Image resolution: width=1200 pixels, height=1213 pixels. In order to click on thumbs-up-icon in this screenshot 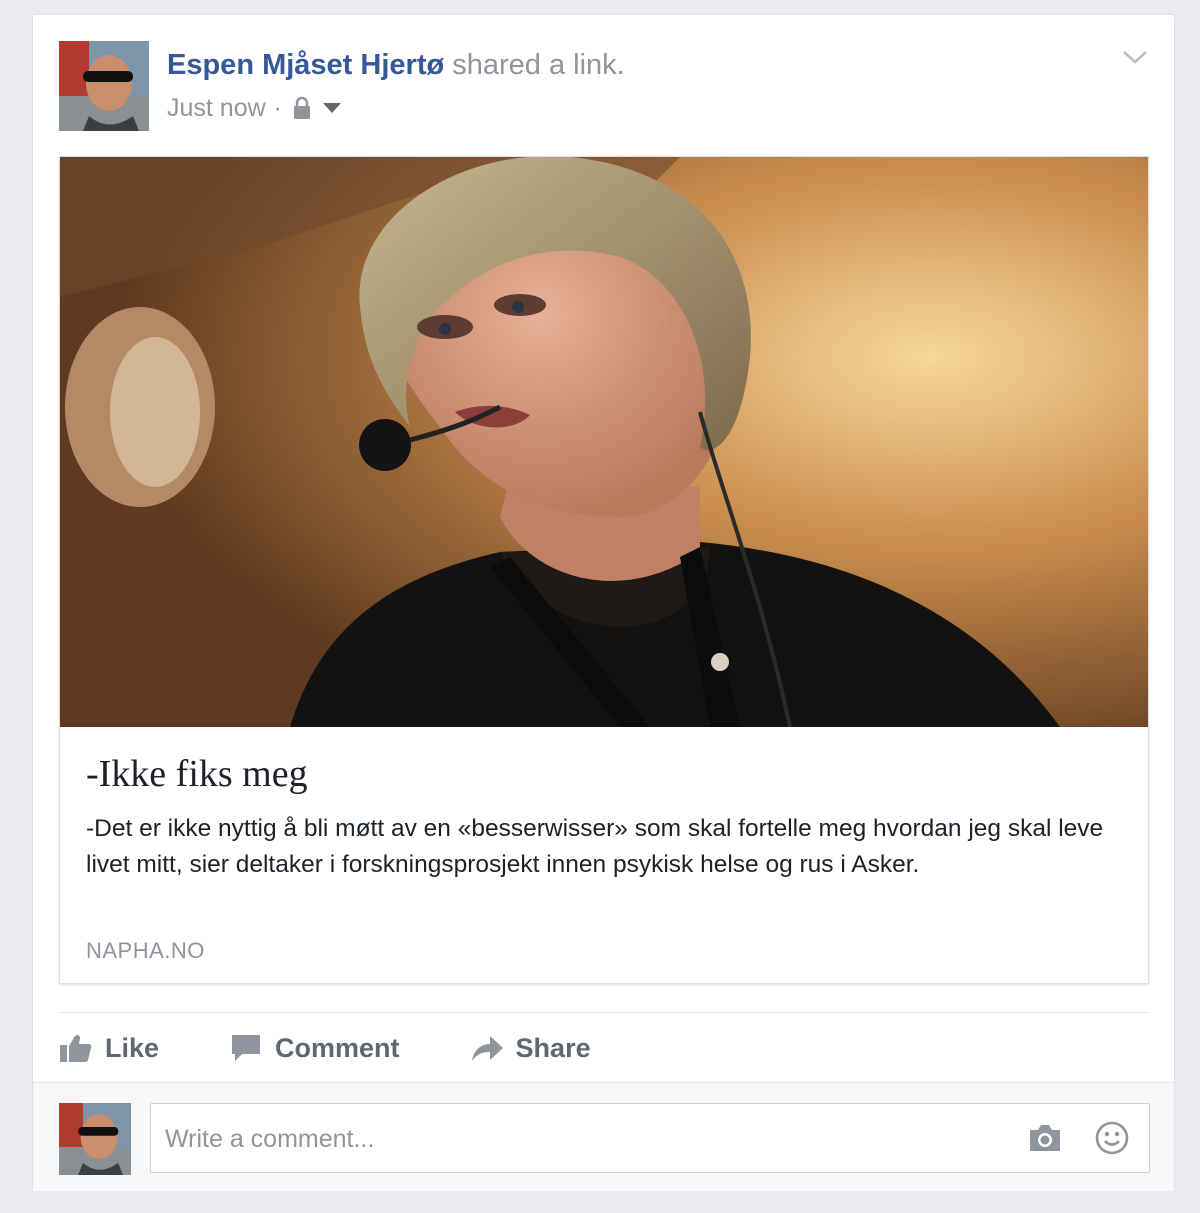, I will do `click(76, 1048)`.